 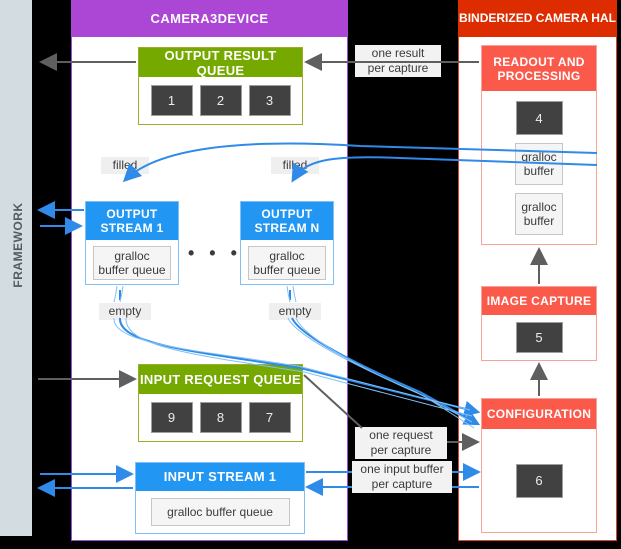 I want to click on hal-readout-title: READOUT AND PROCESSING, so click(x=539, y=68).